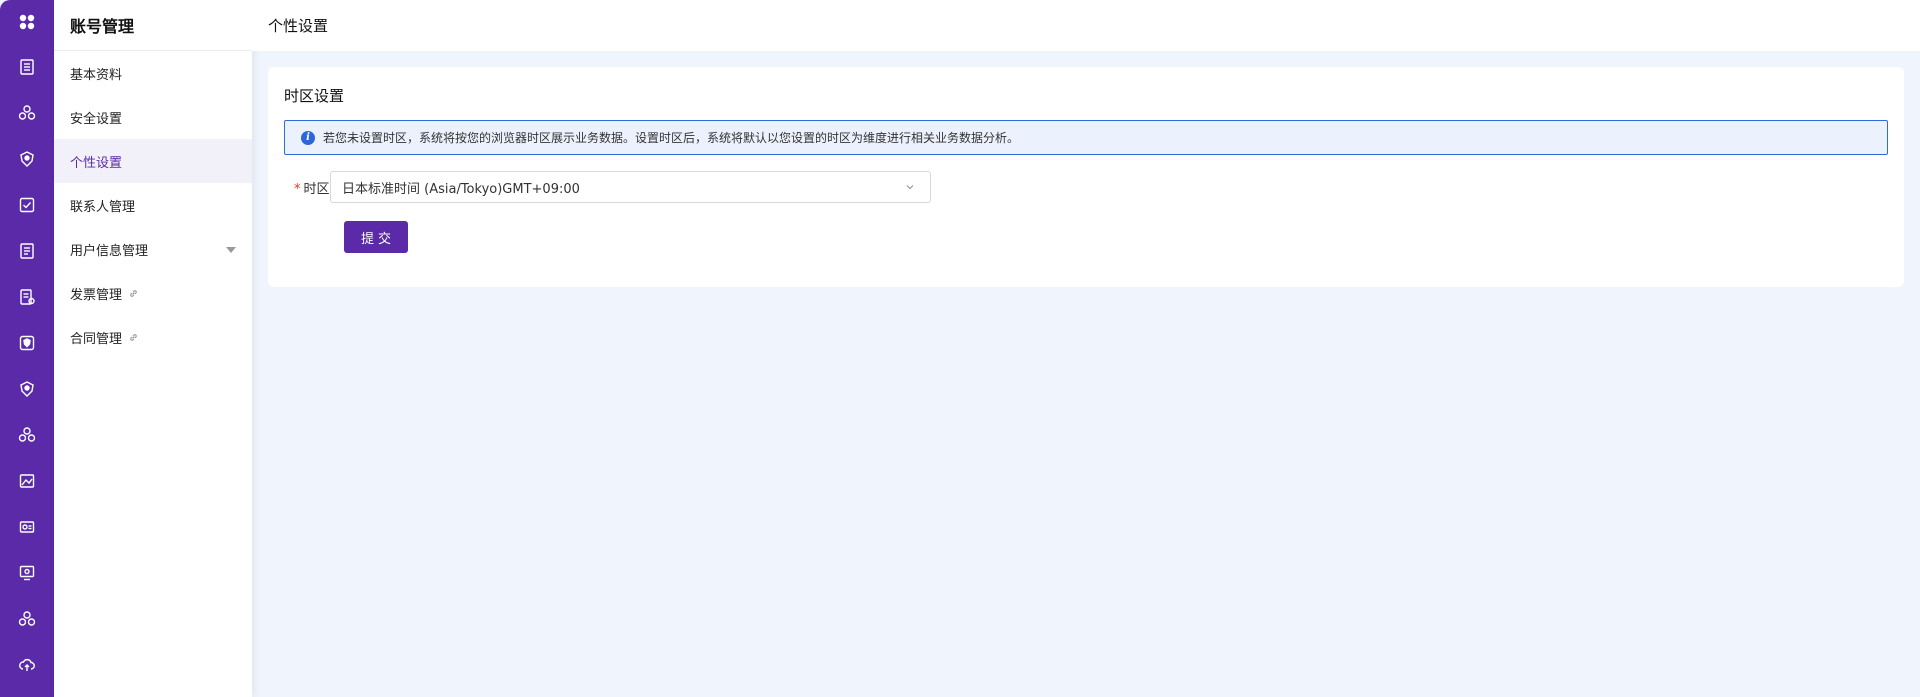 Image resolution: width=1920 pixels, height=697 pixels. I want to click on sidebar-item-user-info: 用户信息管理, so click(153, 249).